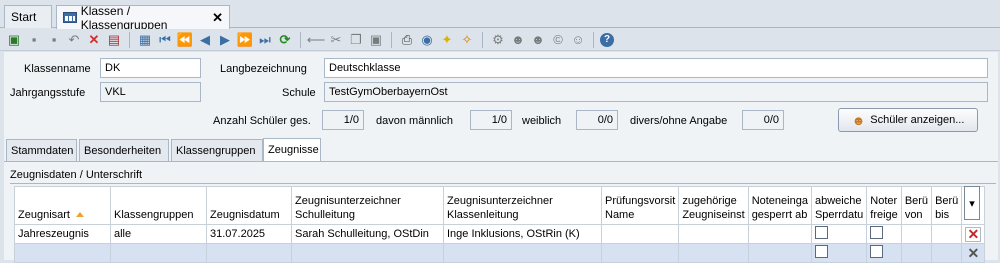 This screenshot has height=263, width=1000. I want to click on delete-icon: ✕, so click(94, 40).